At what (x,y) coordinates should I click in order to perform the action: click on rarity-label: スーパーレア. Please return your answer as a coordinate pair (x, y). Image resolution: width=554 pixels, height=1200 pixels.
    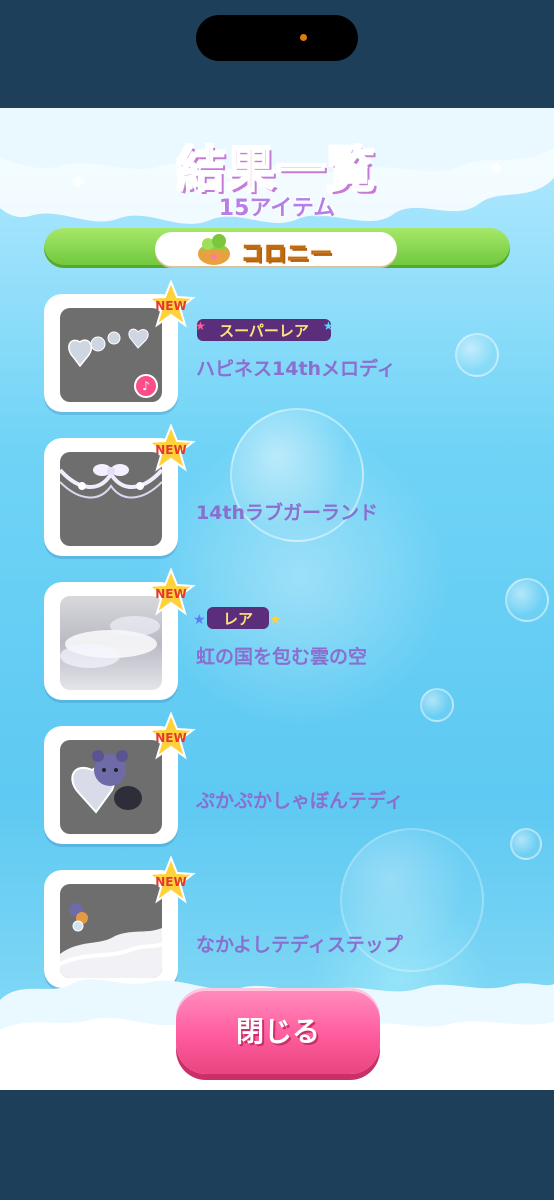
    Looking at the image, I should click on (264, 331).